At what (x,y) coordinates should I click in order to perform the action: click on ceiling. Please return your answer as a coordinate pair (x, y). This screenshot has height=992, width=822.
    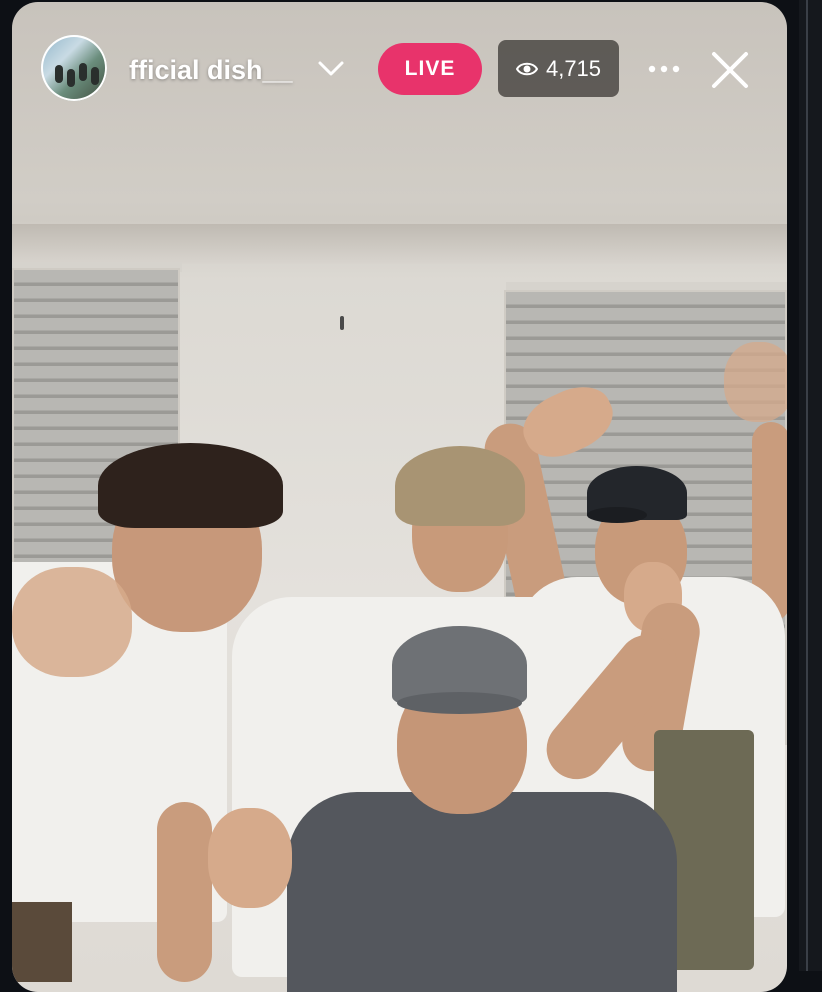
    Looking at the image, I should click on (399, 244).